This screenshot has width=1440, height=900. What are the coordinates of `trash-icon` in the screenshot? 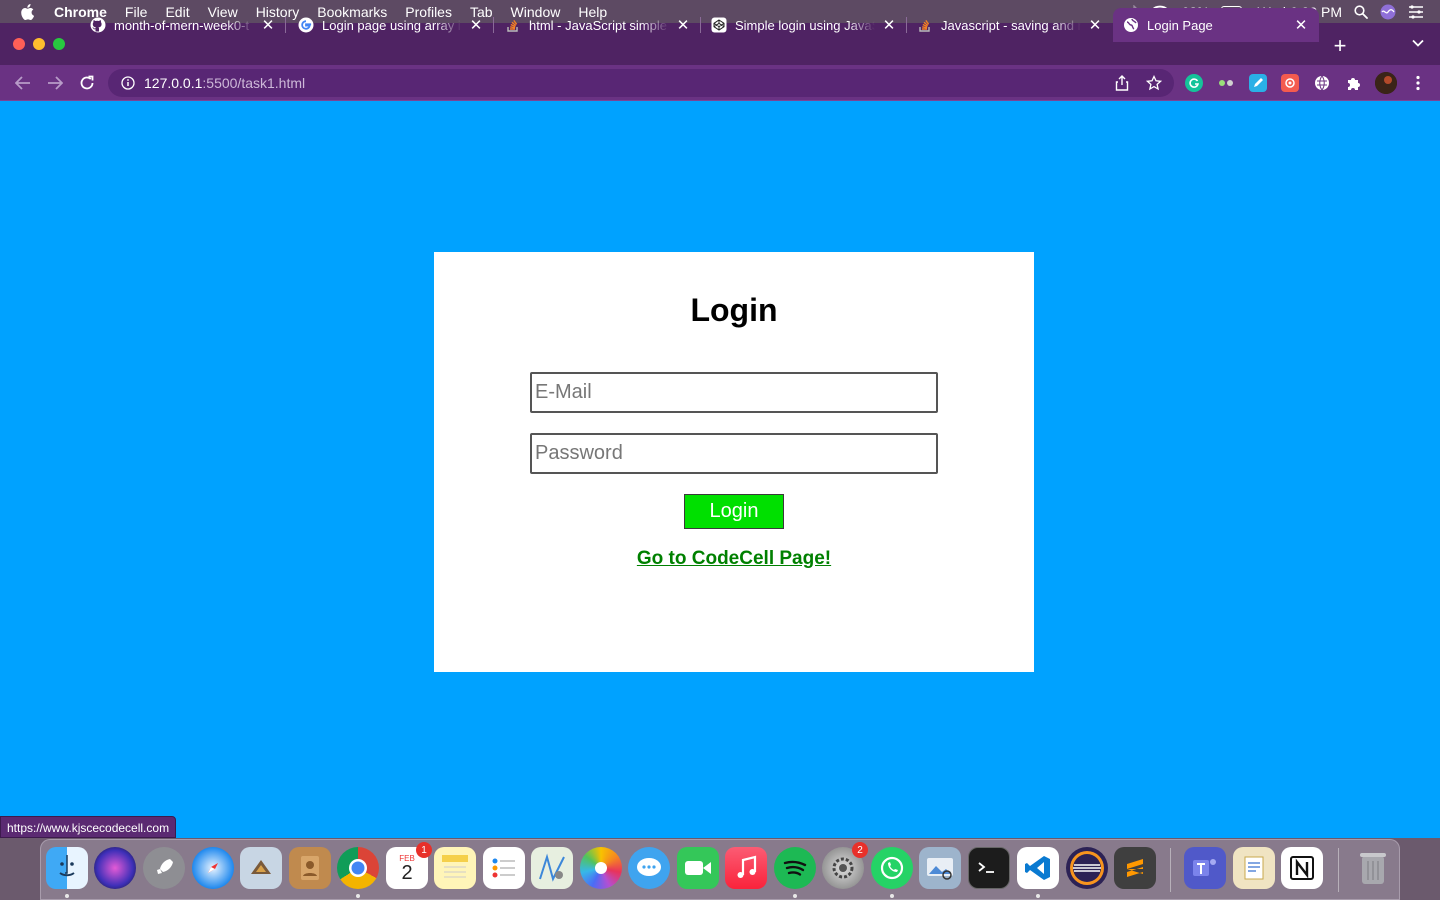 It's located at (1373, 868).